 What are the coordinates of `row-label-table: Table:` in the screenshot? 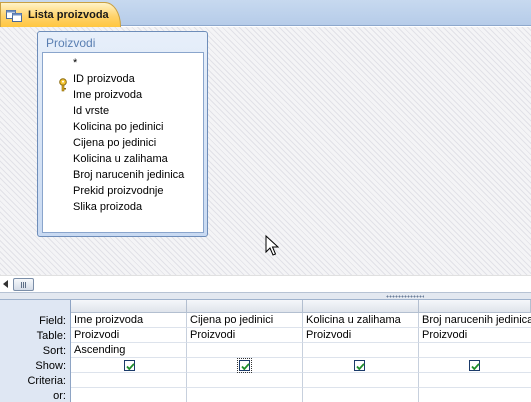 It's located at (51, 336).